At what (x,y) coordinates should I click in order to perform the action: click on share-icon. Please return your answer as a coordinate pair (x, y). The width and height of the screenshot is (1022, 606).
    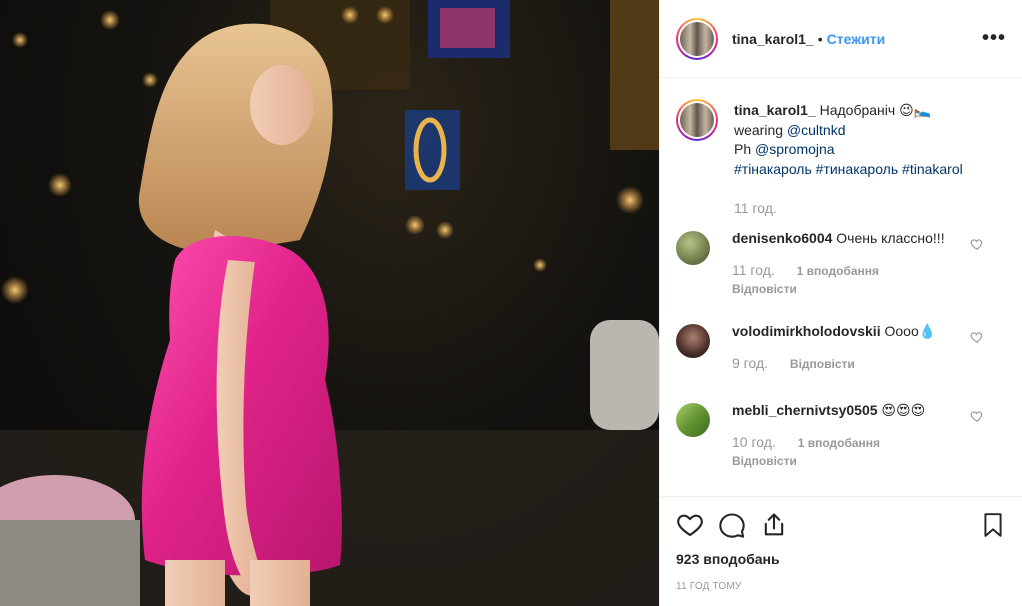
    Looking at the image, I should click on (774, 525).